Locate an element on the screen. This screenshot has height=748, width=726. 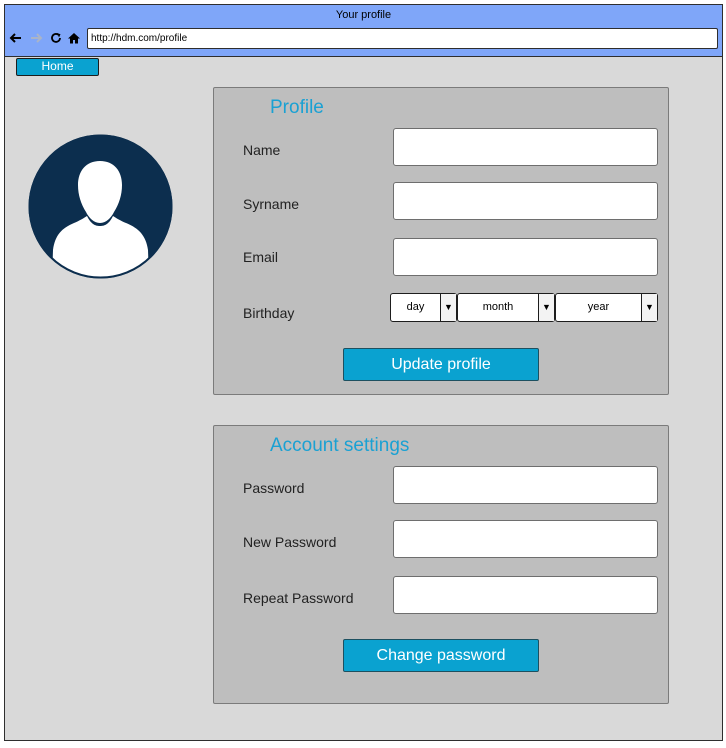
email-label: Email is located at coordinates (261, 257).